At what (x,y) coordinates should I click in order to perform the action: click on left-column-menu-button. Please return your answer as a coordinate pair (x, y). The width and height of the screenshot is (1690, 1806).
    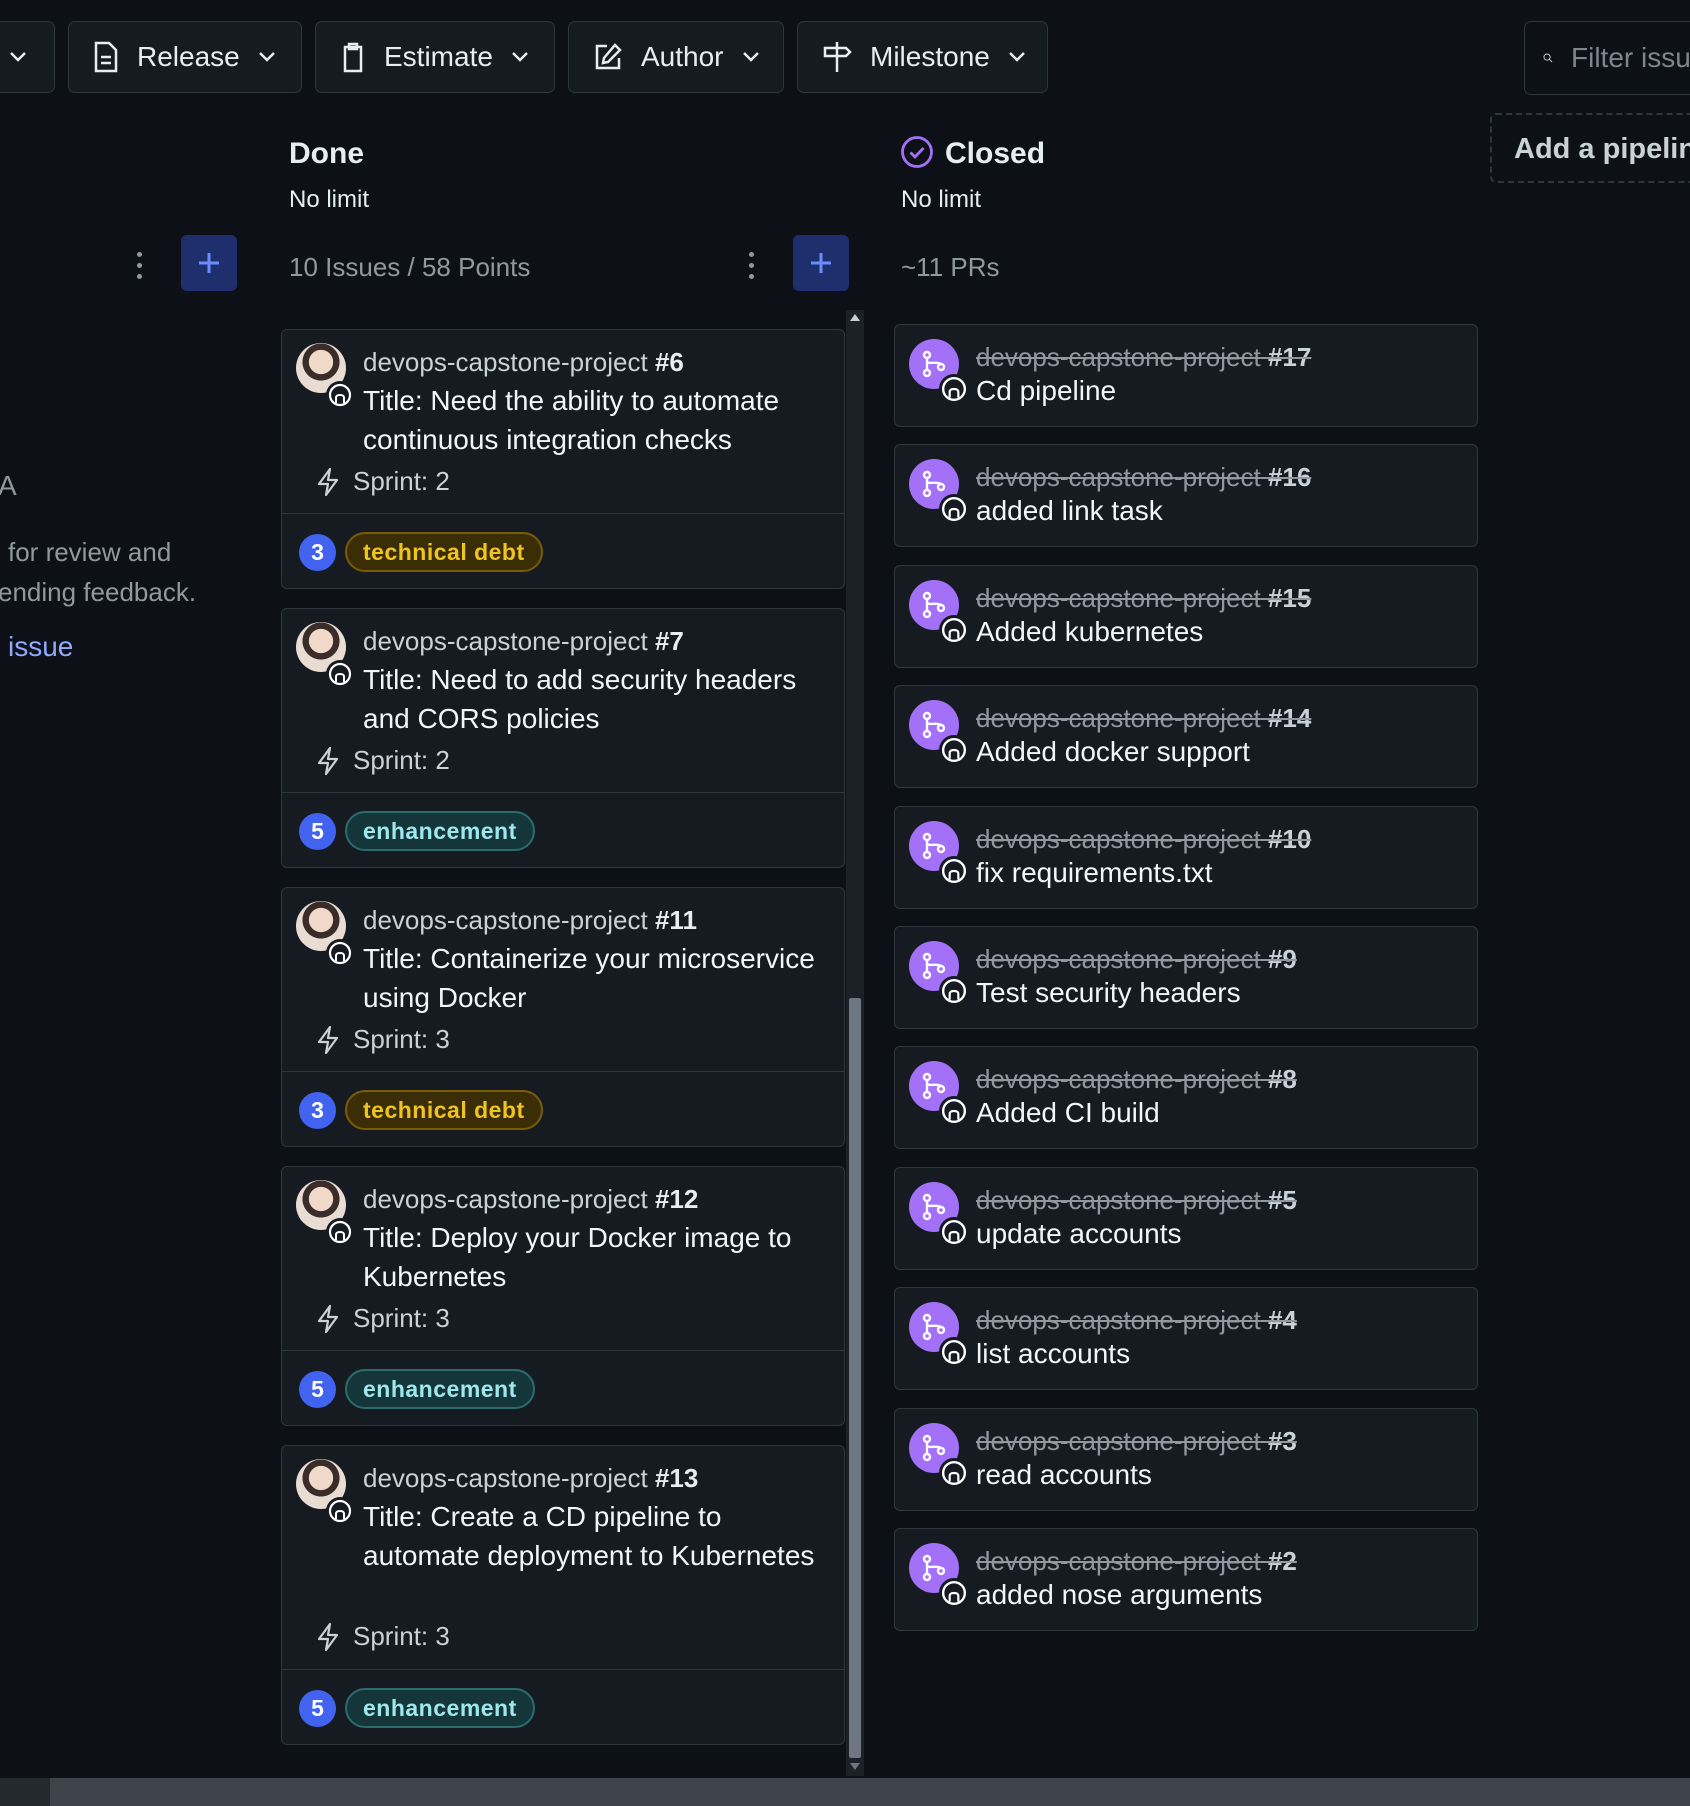
    Looking at the image, I should click on (139, 267).